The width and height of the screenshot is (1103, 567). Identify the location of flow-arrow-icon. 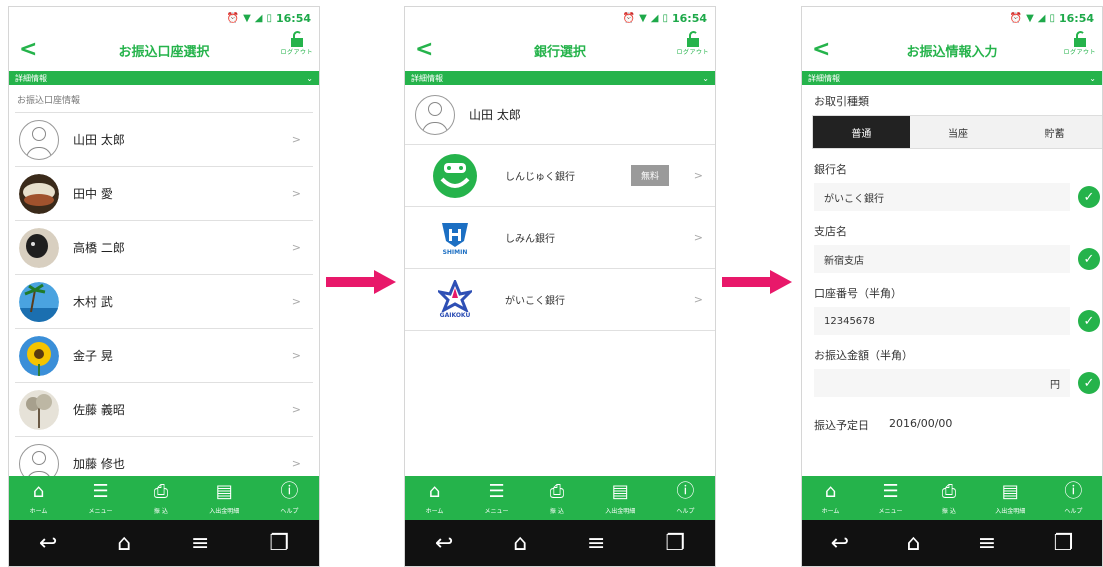
(757, 282).